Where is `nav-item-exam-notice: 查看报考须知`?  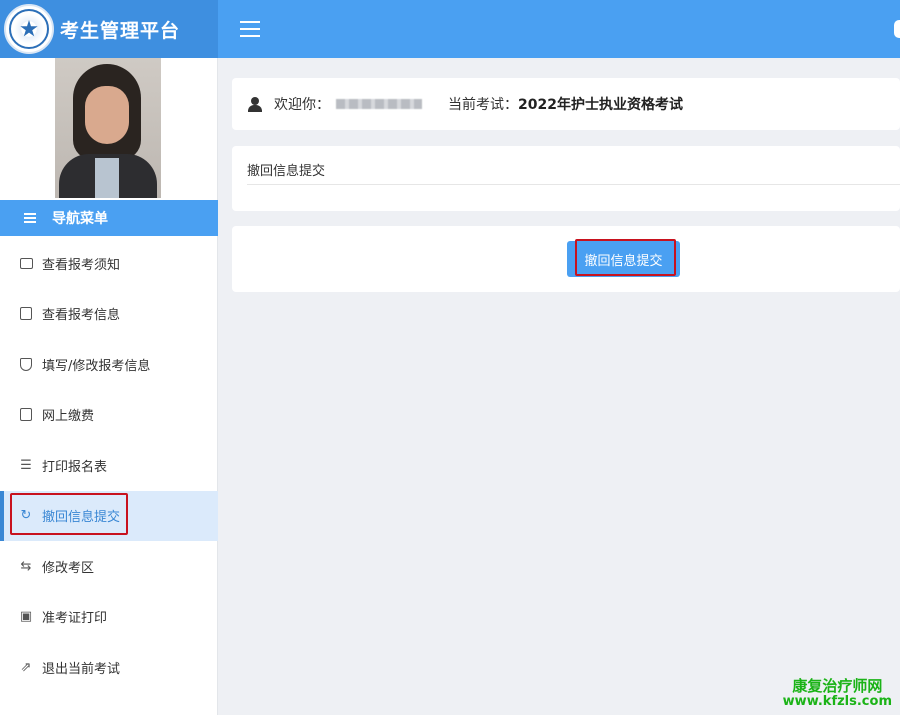
nav-item-exam-notice: 查看报考须知 is located at coordinates (109, 263).